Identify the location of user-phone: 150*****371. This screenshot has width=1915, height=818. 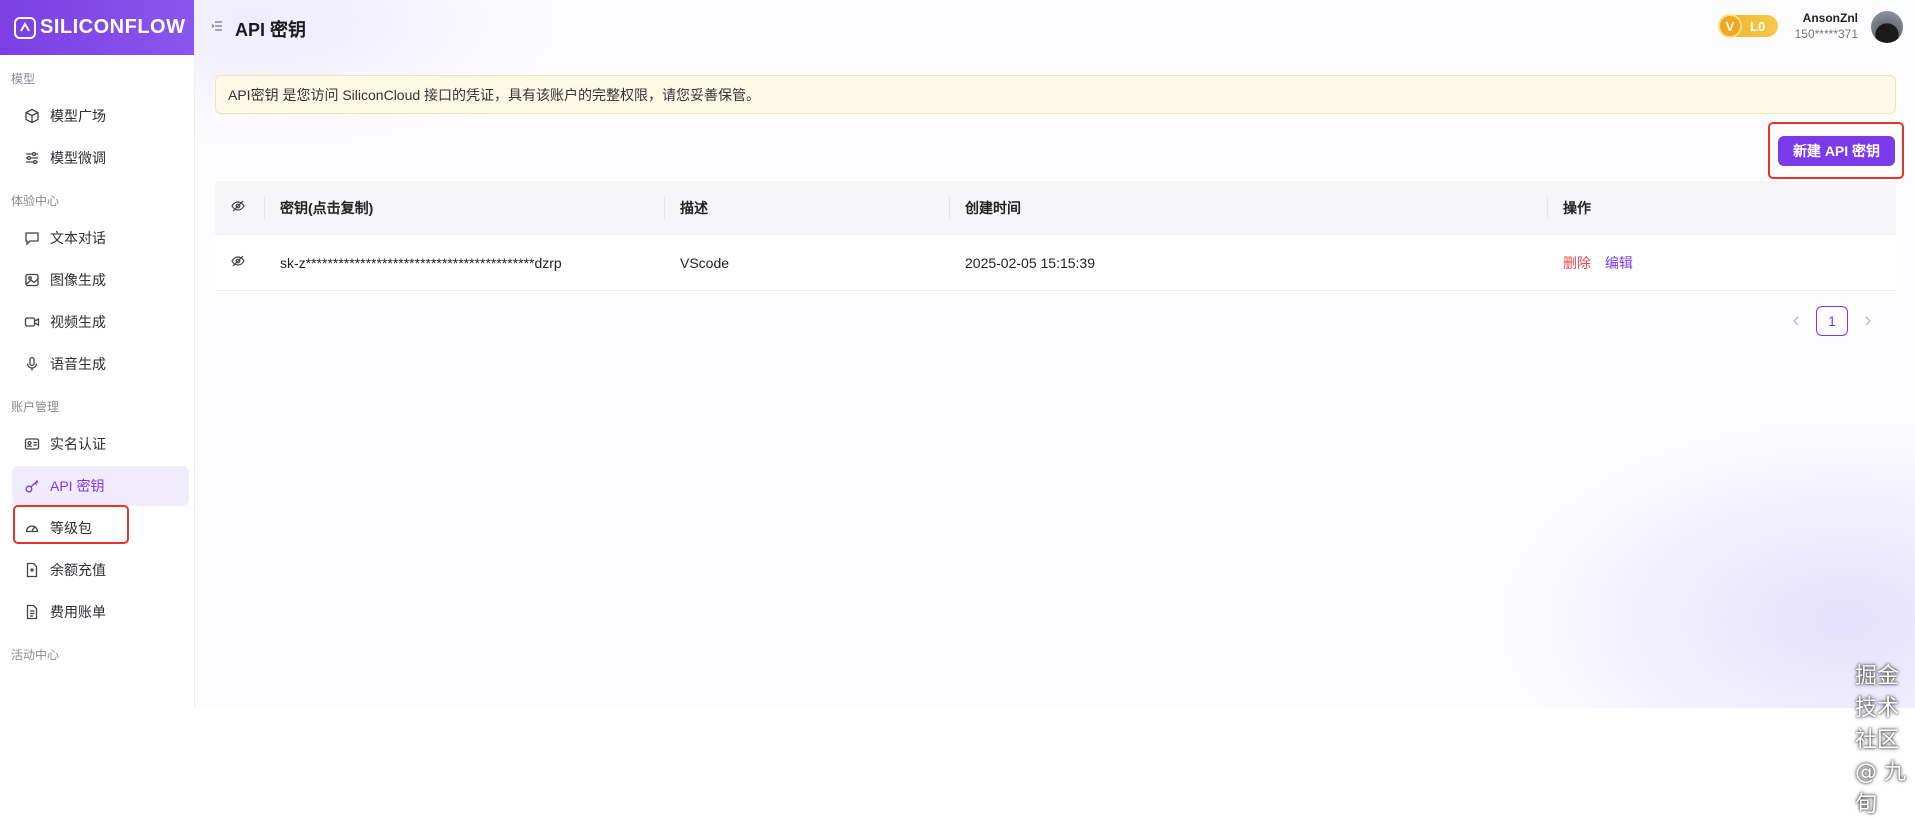
(1826, 34).